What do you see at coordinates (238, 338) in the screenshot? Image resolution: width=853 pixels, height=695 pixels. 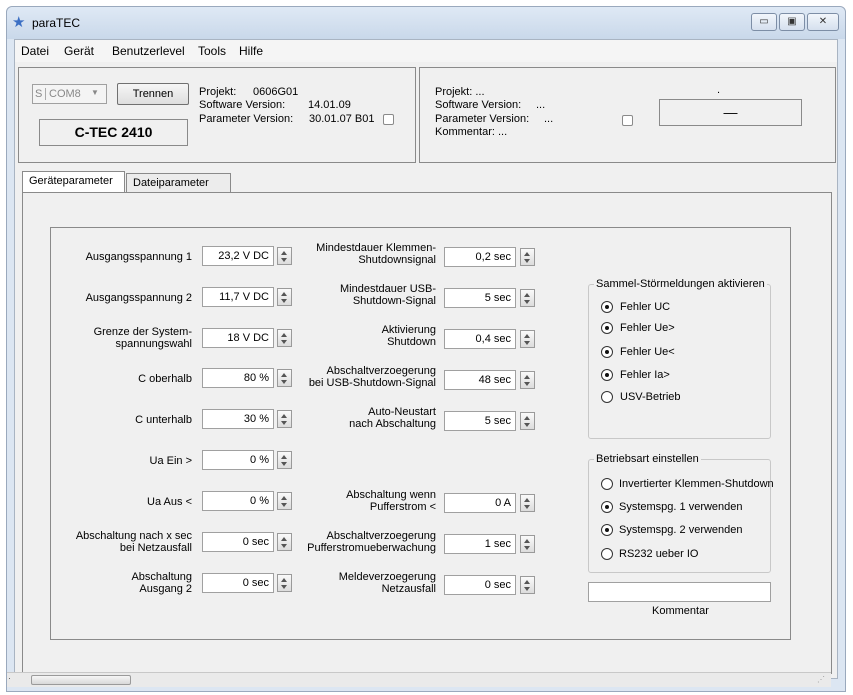 I see `grenze-systemspannung-input: 18 V DC` at bounding box center [238, 338].